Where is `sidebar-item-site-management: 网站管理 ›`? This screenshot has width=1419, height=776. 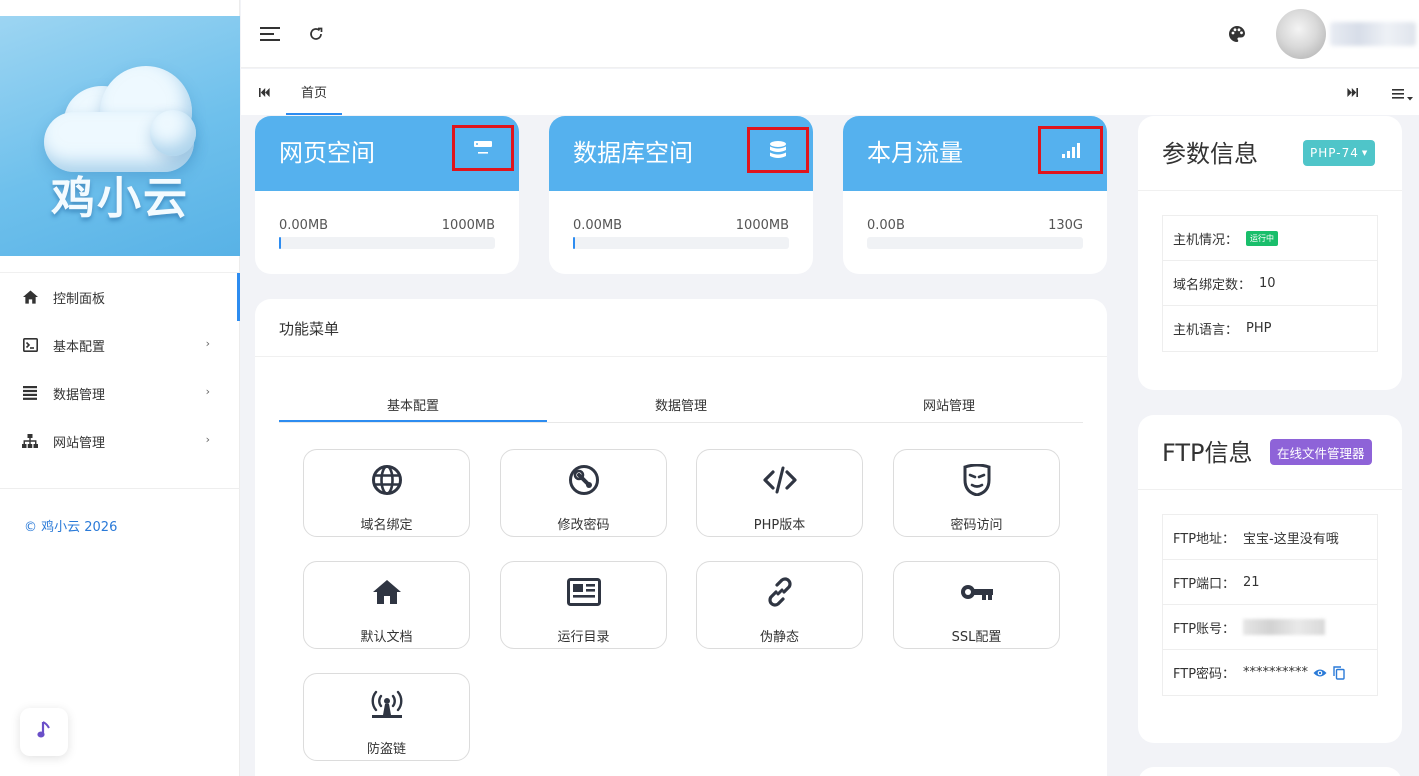 sidebar-item-site-management: 网站管理 › is located at coordinates (120, 441).